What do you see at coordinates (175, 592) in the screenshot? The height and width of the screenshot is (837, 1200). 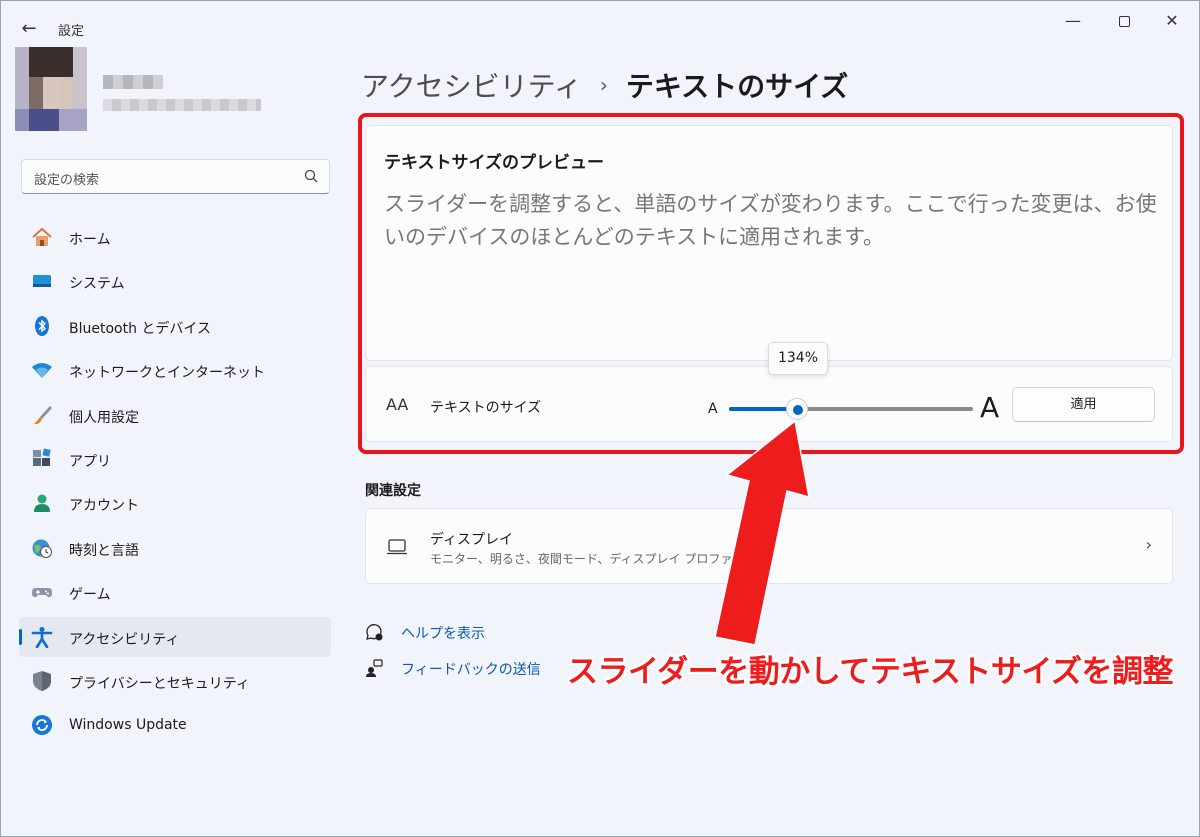 I see `sidebar-item-gaming: ゲーム` at bounding box center [175, 592].